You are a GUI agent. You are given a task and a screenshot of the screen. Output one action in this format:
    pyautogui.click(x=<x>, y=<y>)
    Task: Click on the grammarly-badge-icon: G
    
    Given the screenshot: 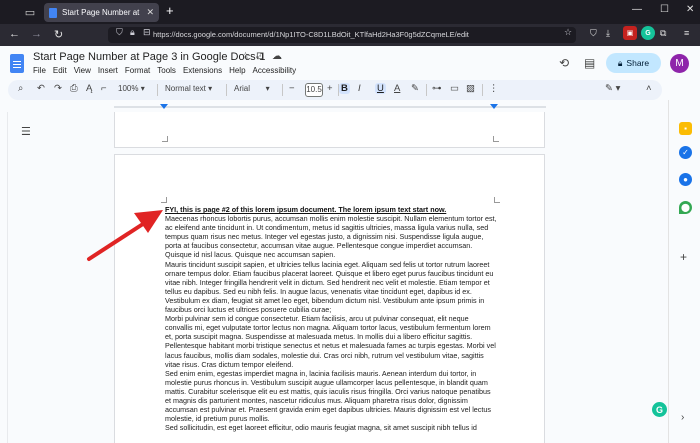 What is the action you would take?
    pyautogui.click(x=659, y=409)
    